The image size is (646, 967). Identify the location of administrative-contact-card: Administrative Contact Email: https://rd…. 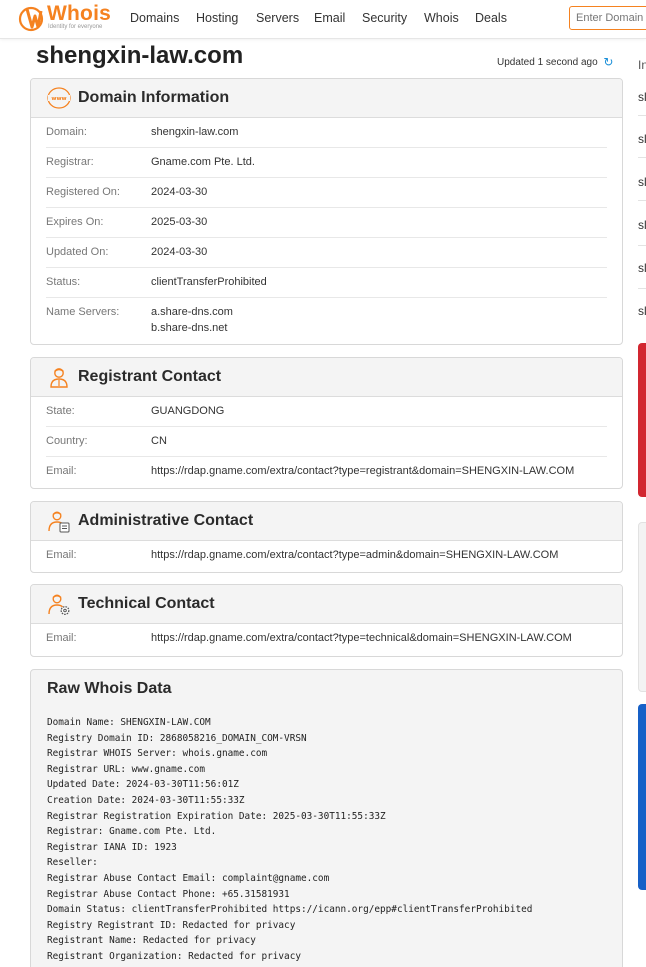
(326, 537).